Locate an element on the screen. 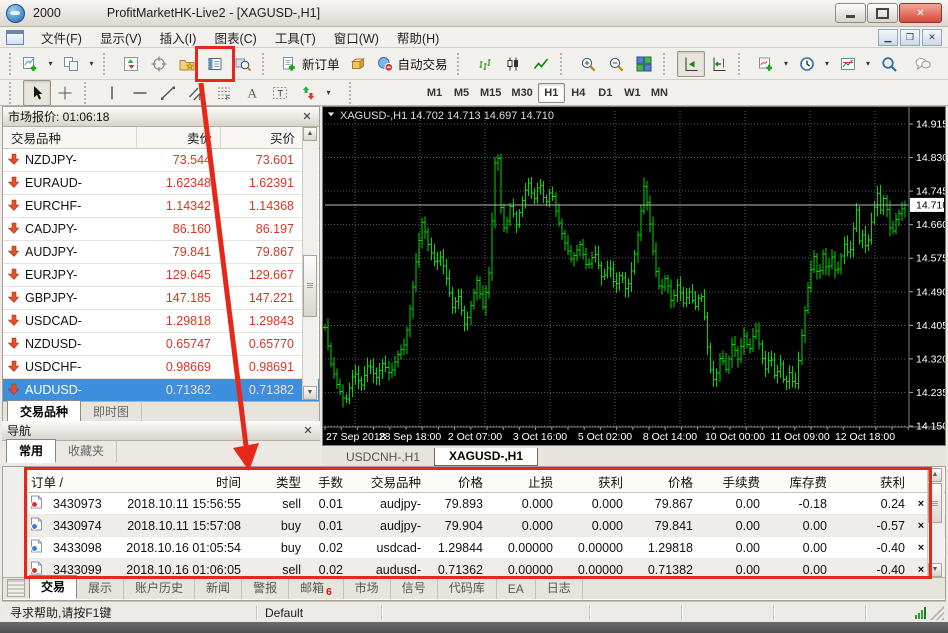  timeframe-D1: D1 is located at coordinates (605, 93).